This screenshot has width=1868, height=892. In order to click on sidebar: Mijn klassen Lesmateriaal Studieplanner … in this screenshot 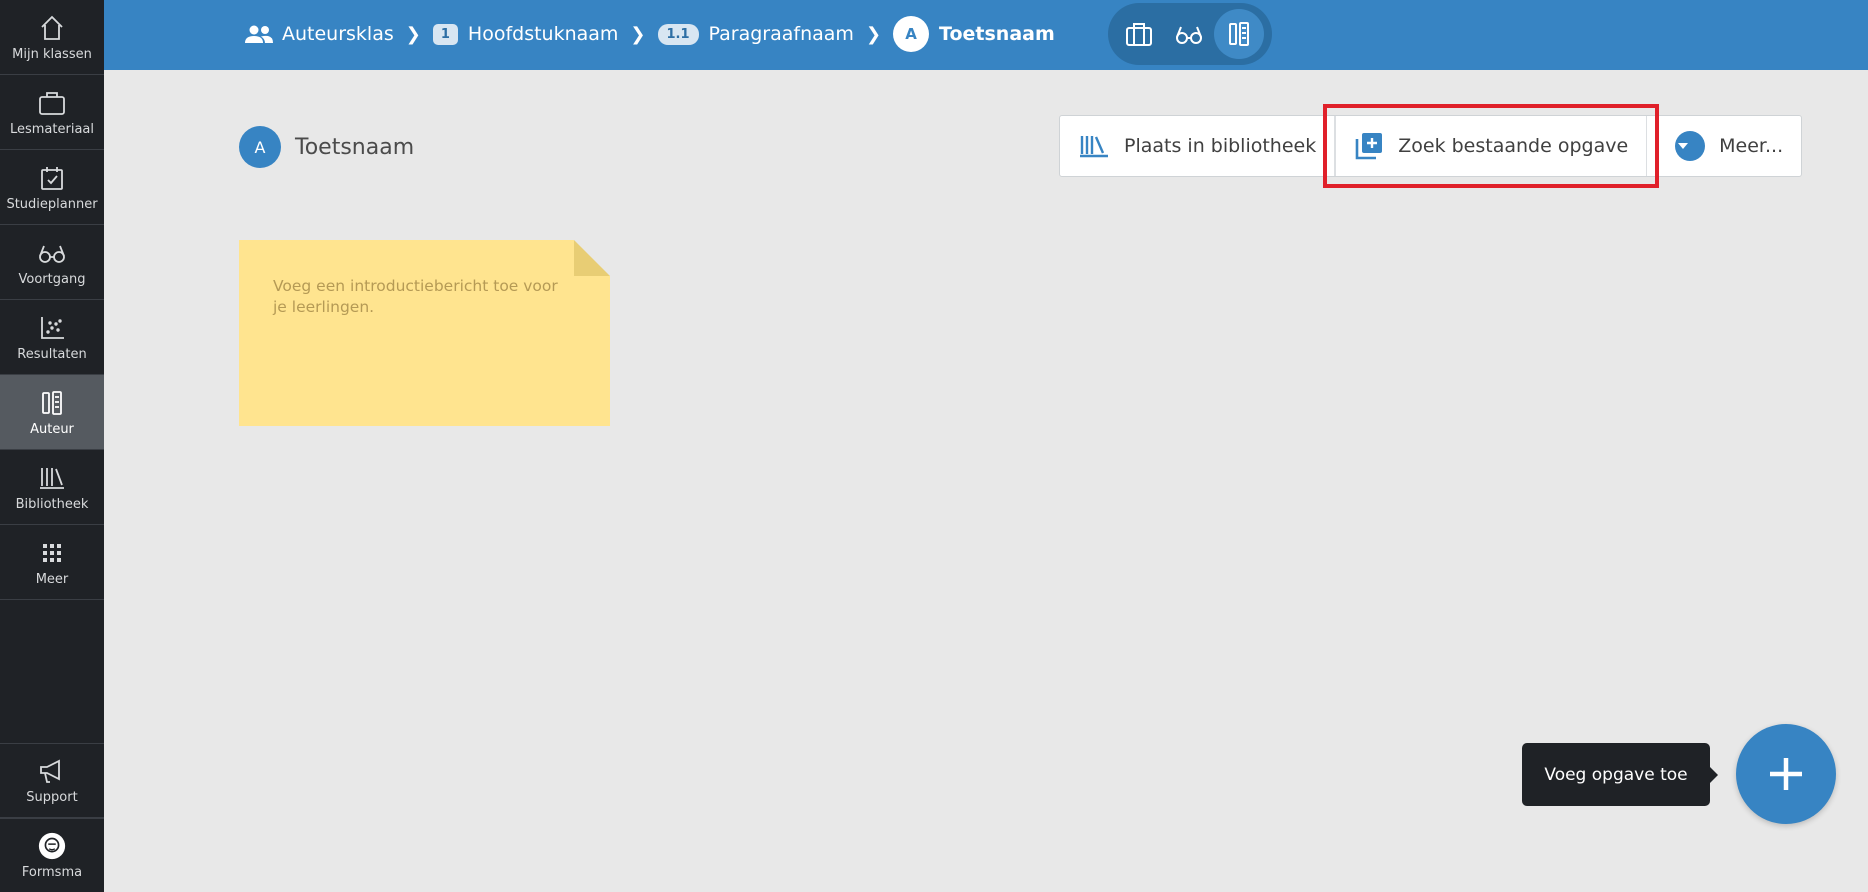, I will do `click(52, 446)`.